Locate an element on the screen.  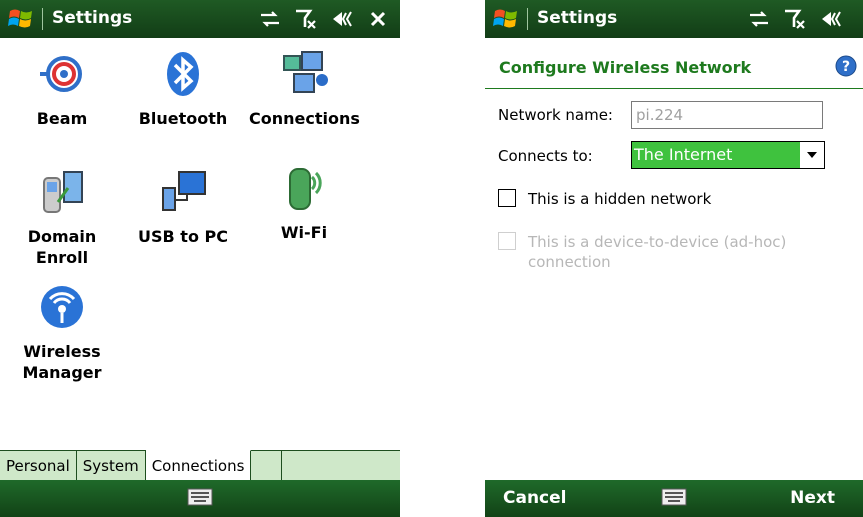
app-connections: Connections is located at coordinates (304, 89).